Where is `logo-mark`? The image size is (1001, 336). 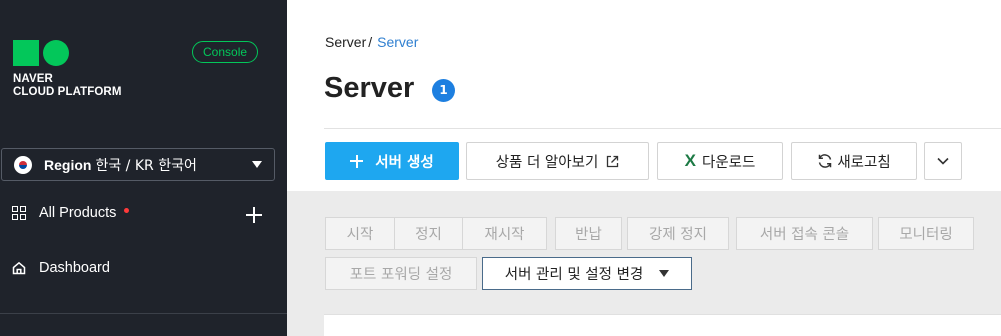 logo-mark is located at coordinates (43, 53).